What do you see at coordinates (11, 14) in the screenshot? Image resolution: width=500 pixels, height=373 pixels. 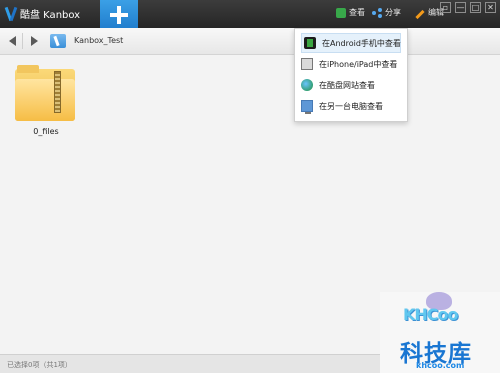 I see `kanbox-logo-icon` at bounding box center [11, 14].